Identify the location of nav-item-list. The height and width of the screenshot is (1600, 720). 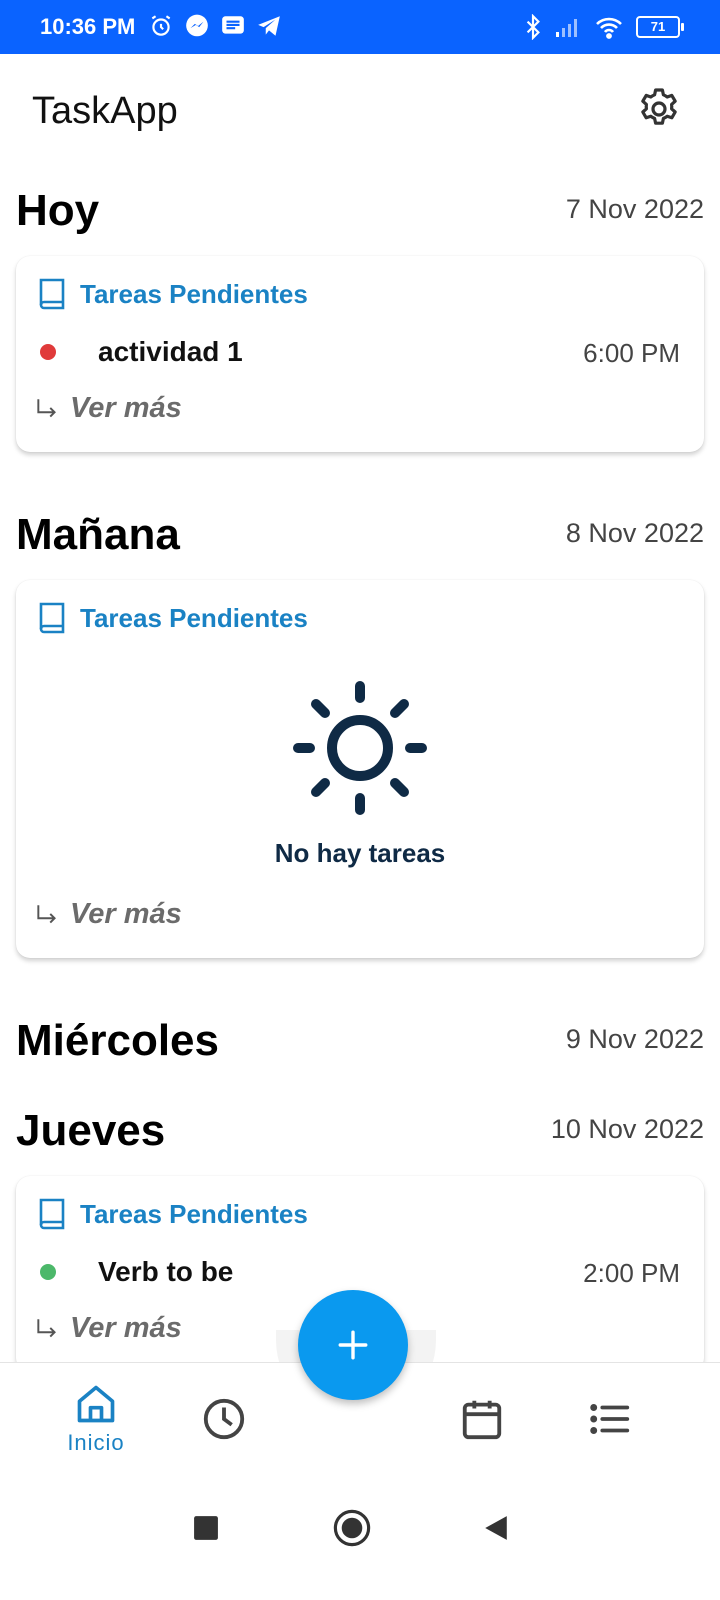
(610, 1419).